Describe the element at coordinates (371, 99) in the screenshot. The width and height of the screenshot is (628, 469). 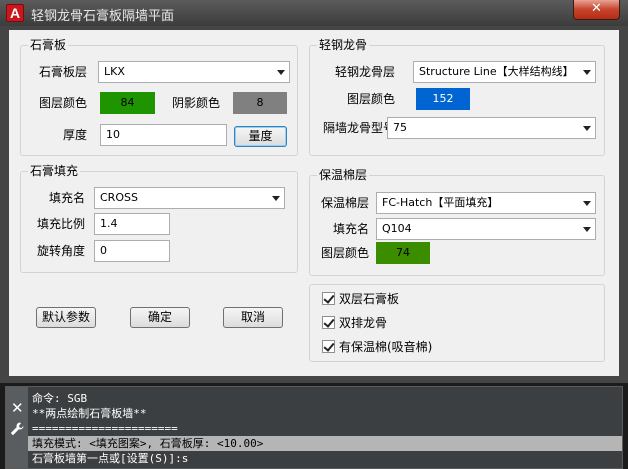
I see `keel-layer-color-label: 图层颜色` at that location.